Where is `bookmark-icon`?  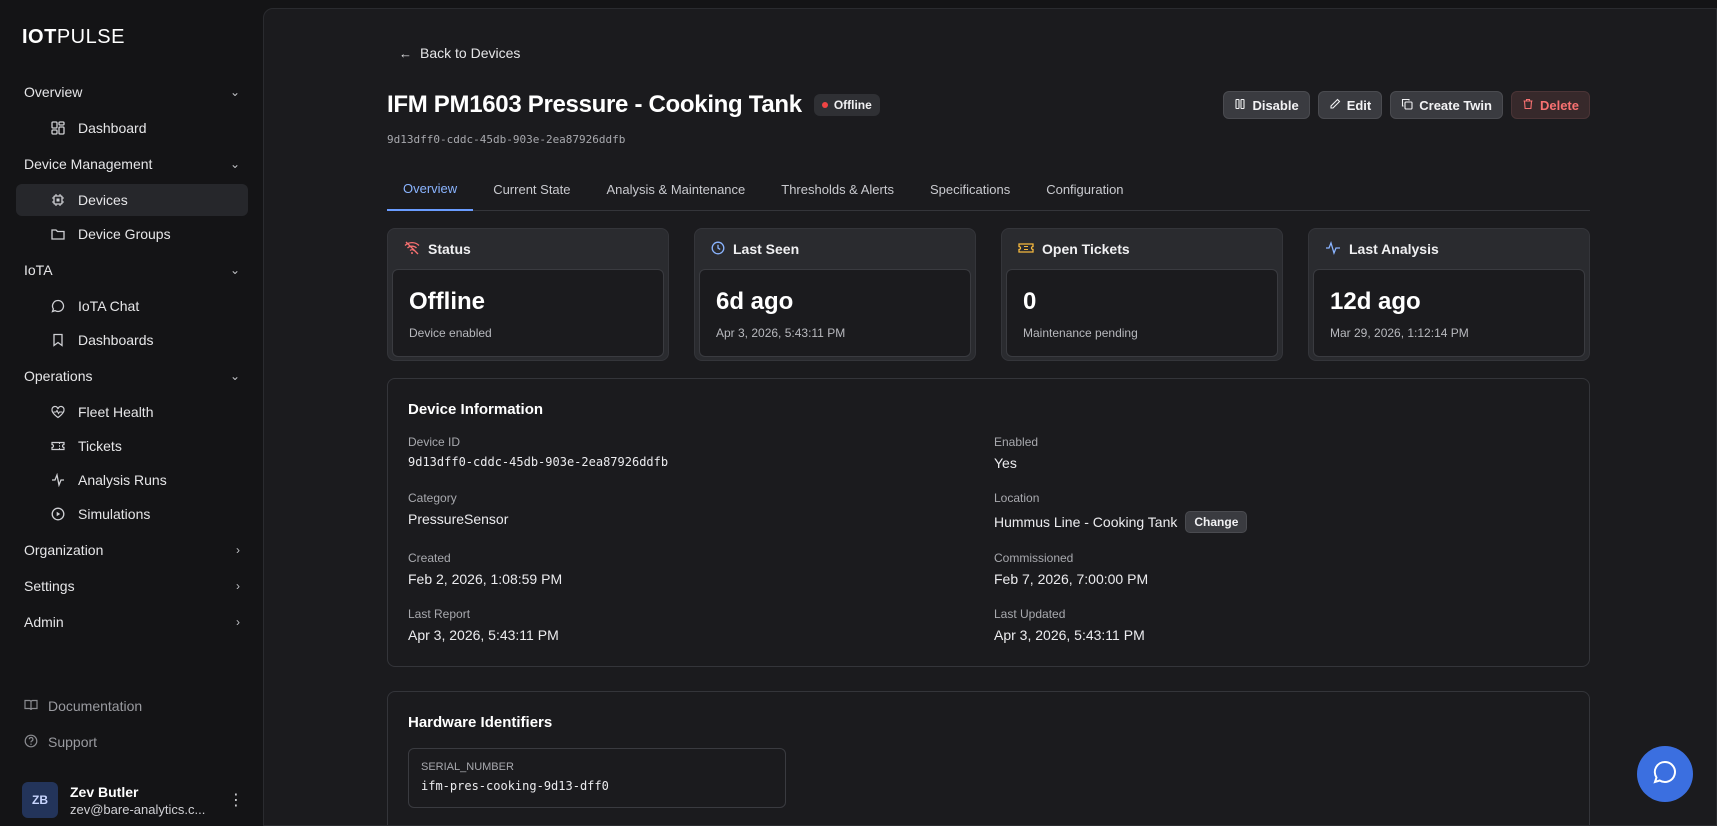 bookmark-icon is located at coordinates (58, 340).